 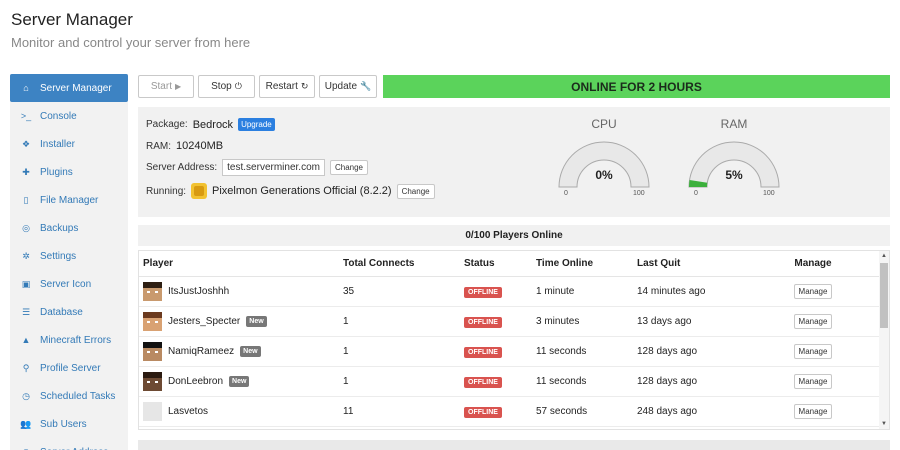 I want to click on modpack-icon, so click(x=199, y=191).